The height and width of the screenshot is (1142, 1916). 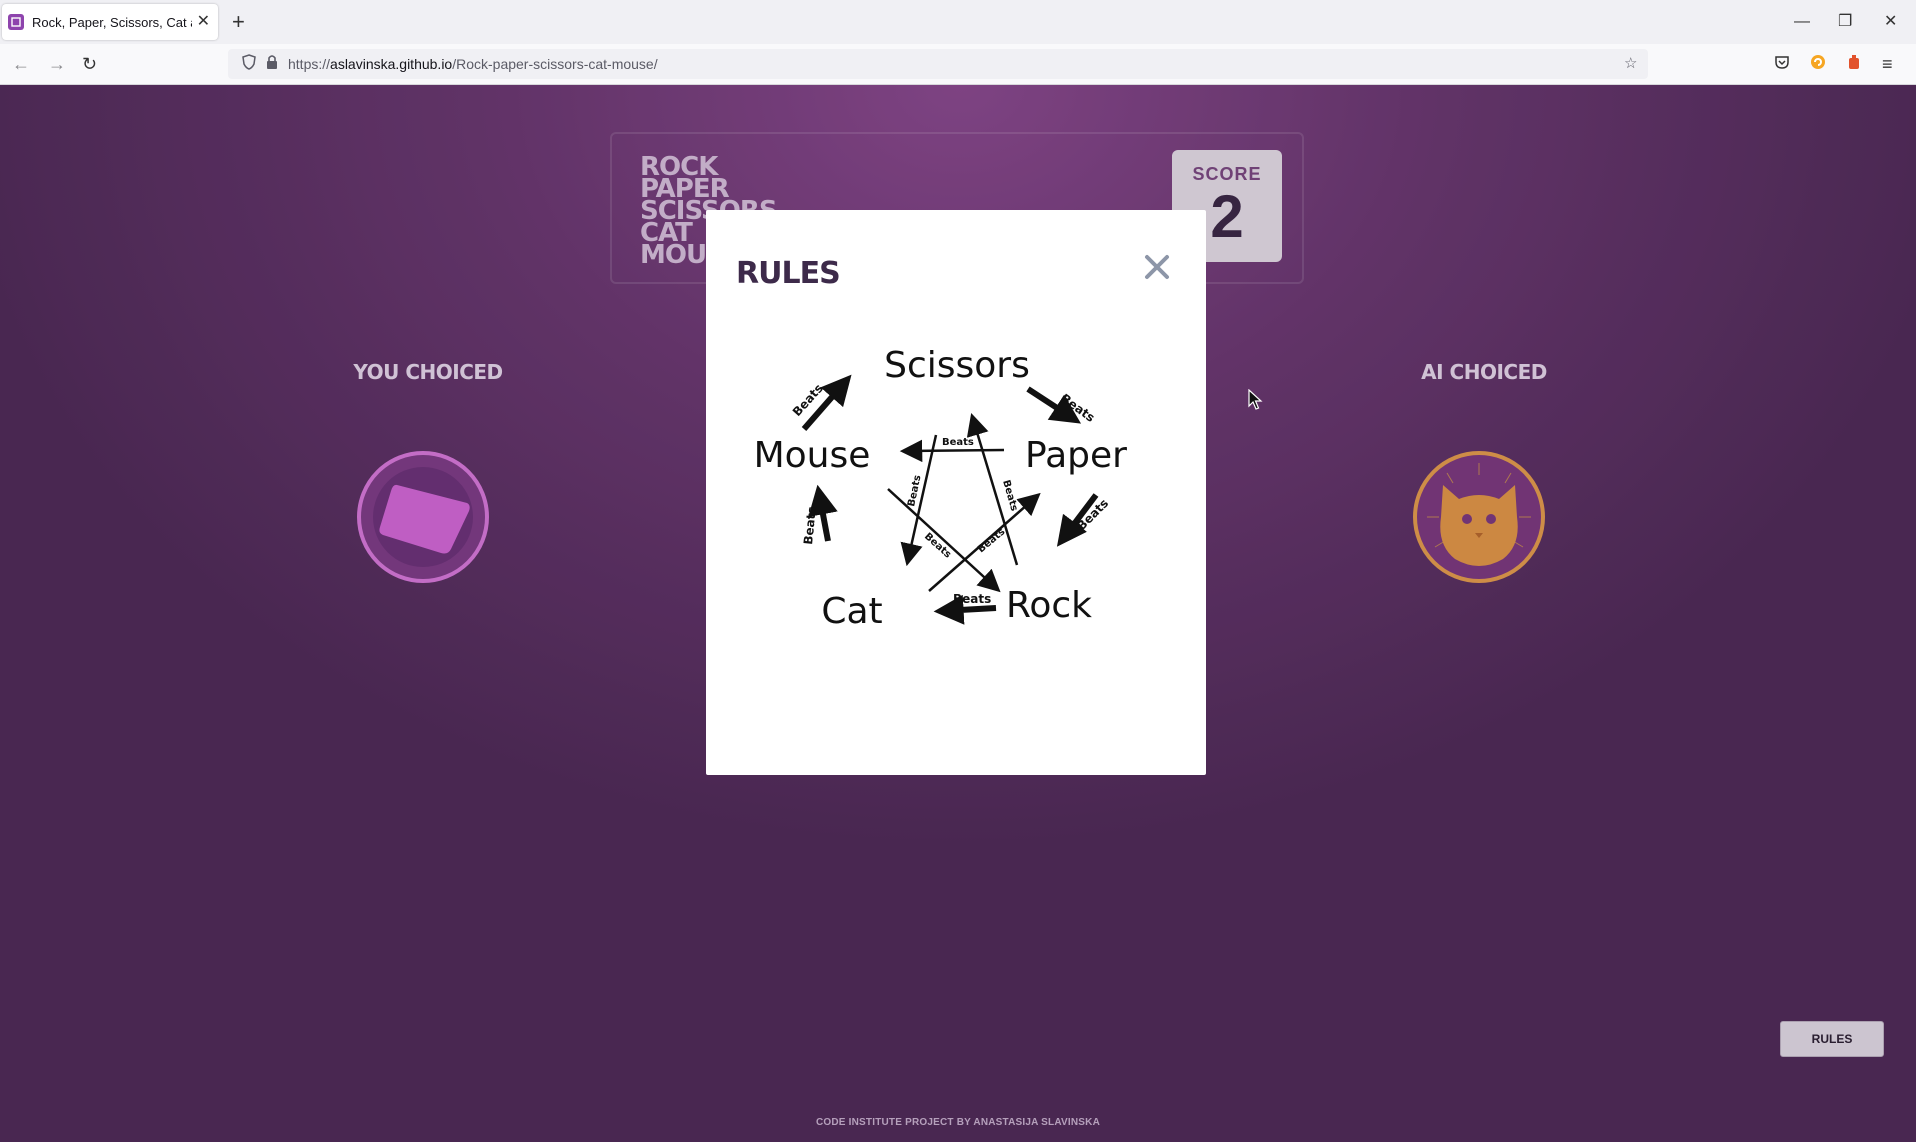 What do you see at coordinates (965, 609) in the screenshot?
I see `arrow-rock-beats-cat` at bounding box center [965, 609].